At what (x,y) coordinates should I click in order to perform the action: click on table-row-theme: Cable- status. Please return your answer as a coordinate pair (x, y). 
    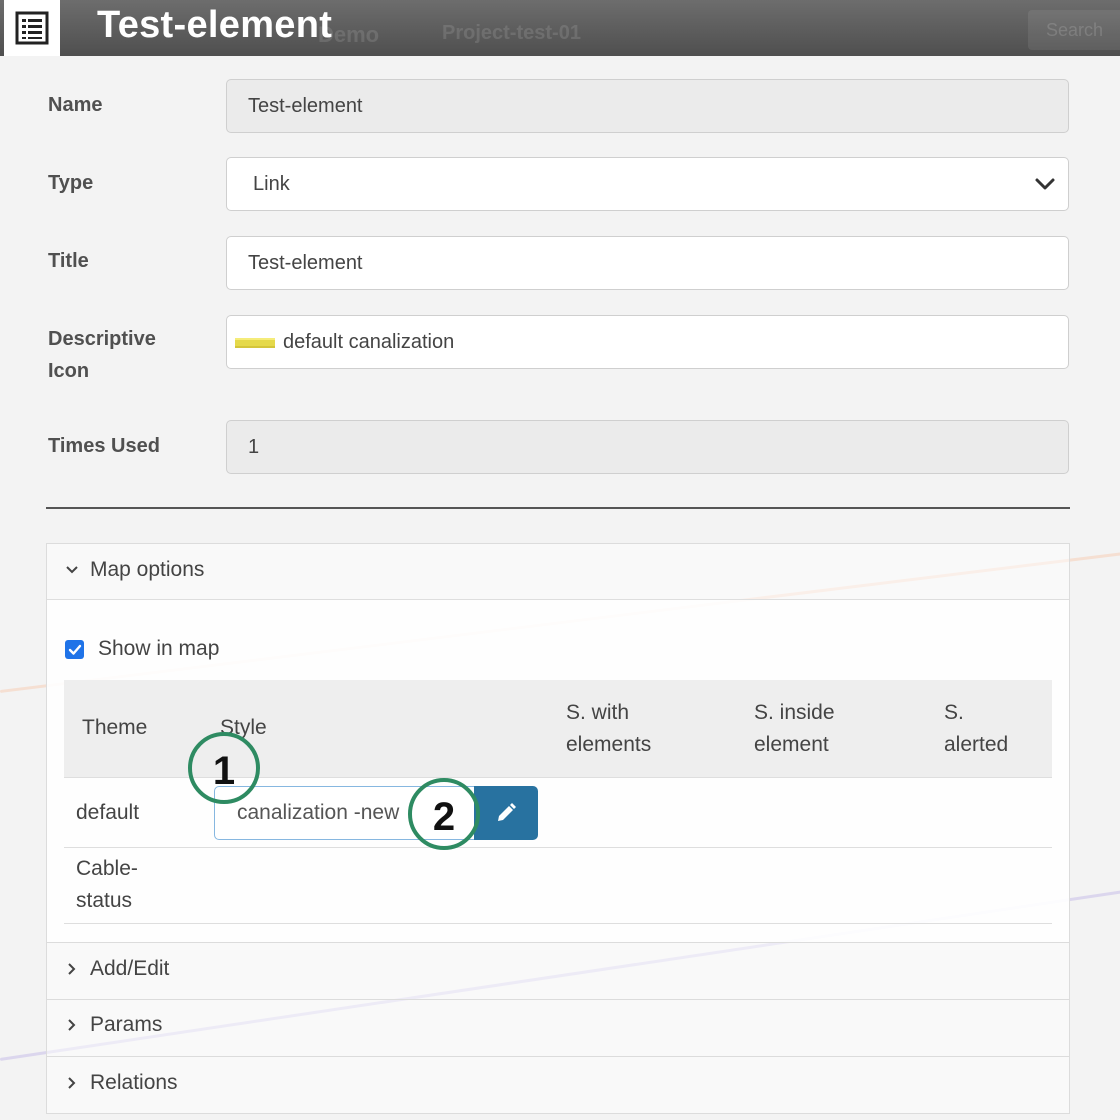
    Looking at the image, I should click on (107, 885).